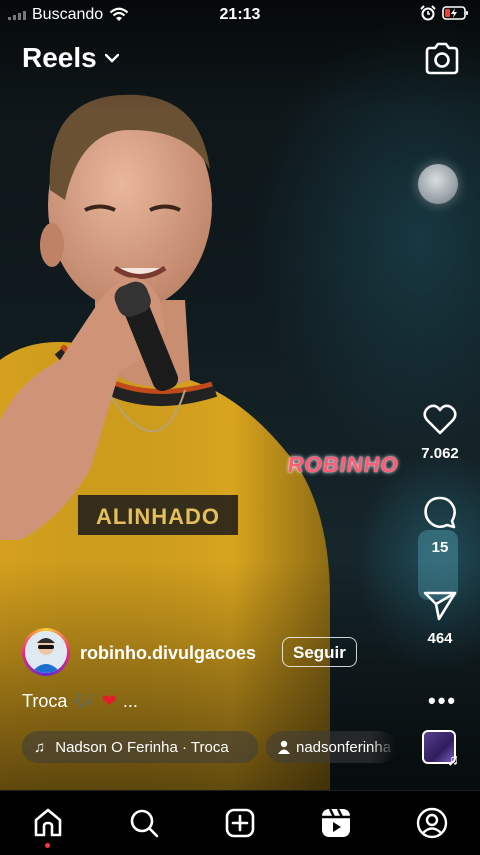 The height and width of the screenshot is (855, 480). What do you see at coordinates (442, 59) in the screenshot?
I see `camera-icon` at bounding box center [442, 59].